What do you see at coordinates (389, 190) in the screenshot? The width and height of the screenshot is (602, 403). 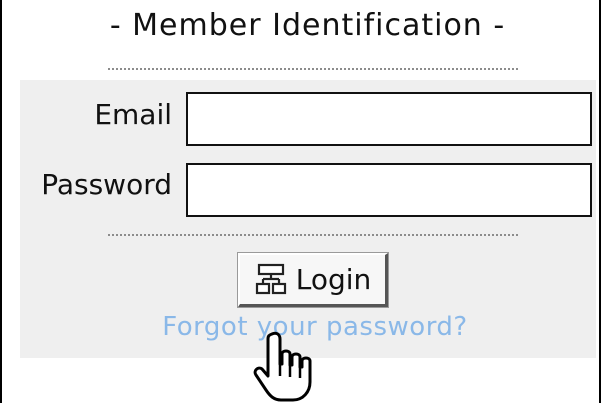 I see `password-field` at bounding box center [389, 190].